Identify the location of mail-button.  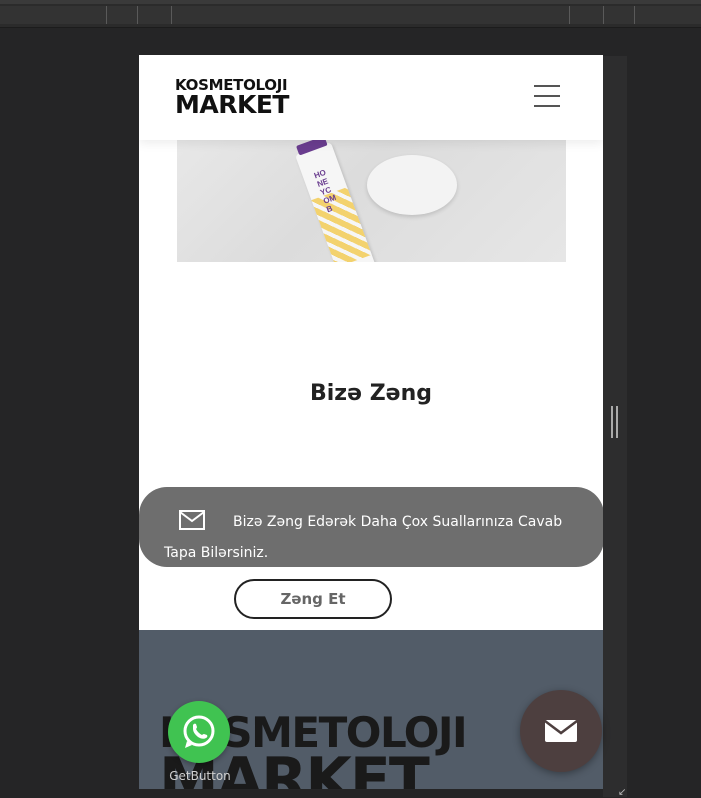
(561, 731).